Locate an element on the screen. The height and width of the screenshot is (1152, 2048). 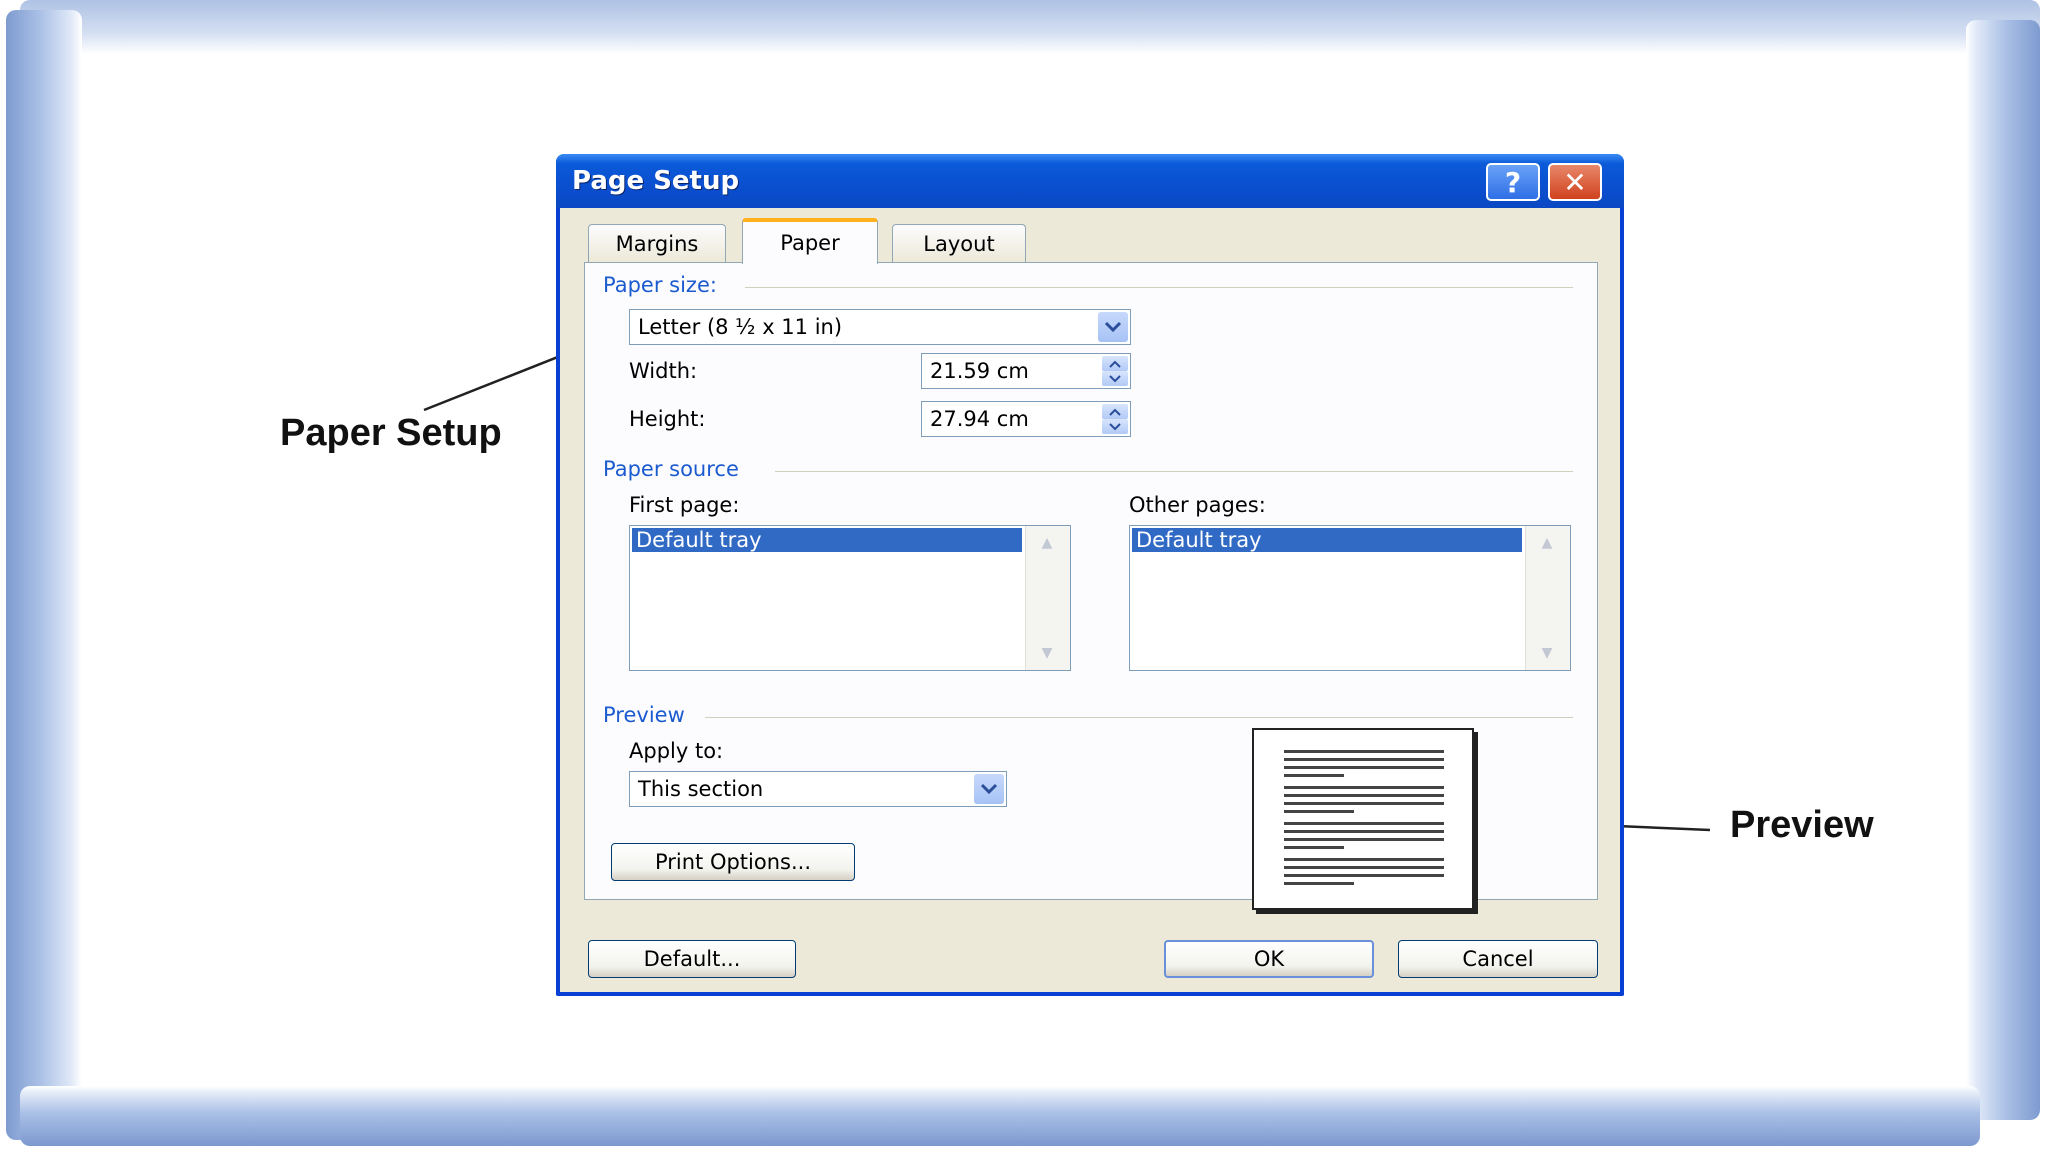
ok-button-label: OK is located at coordinates (1269, 959).